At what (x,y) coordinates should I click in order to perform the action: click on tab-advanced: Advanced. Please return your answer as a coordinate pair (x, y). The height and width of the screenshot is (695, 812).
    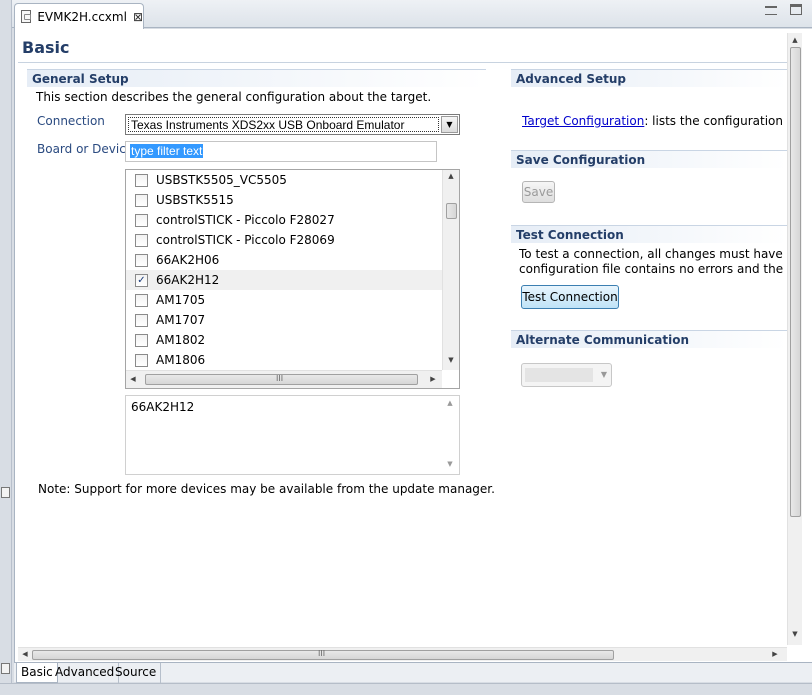
    Looking at the image, I should click on (85, 673).